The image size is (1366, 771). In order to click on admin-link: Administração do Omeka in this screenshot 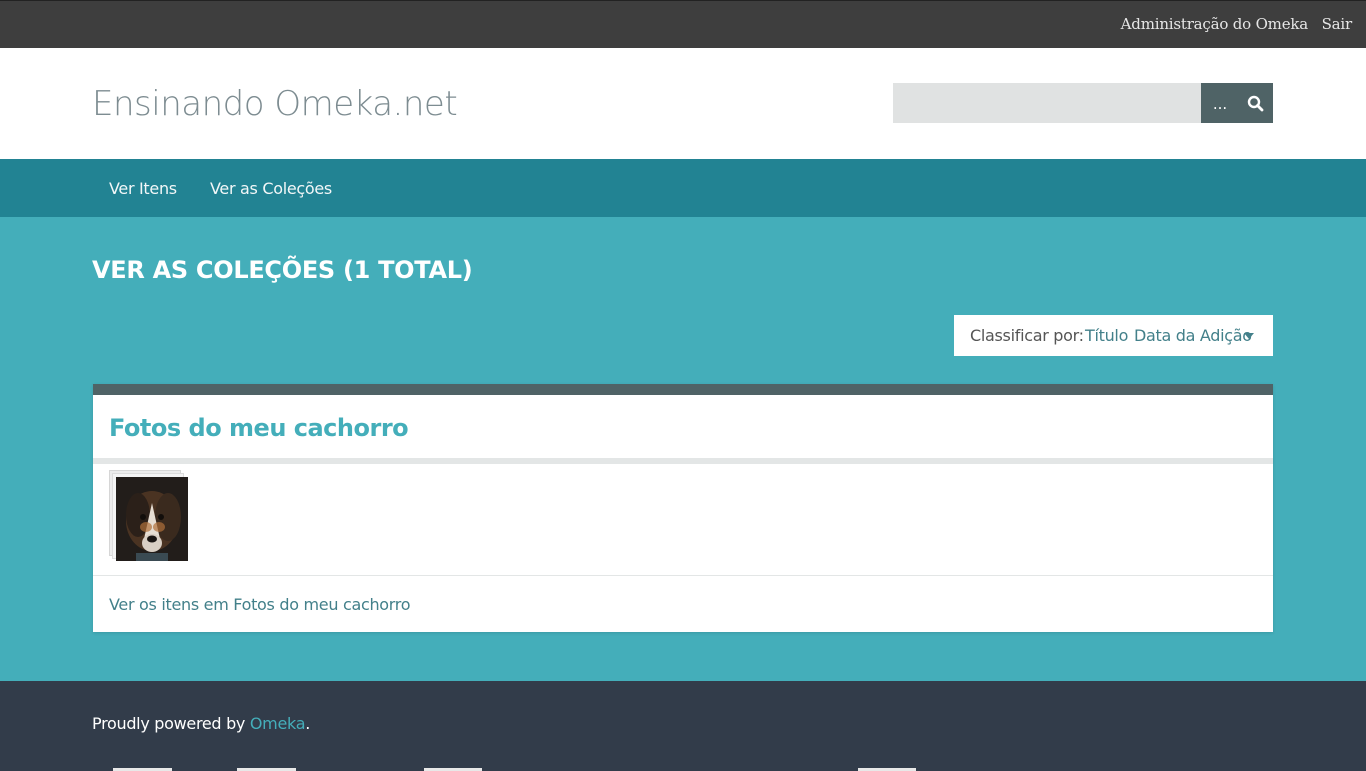, I will do `click(1215, 24)`.